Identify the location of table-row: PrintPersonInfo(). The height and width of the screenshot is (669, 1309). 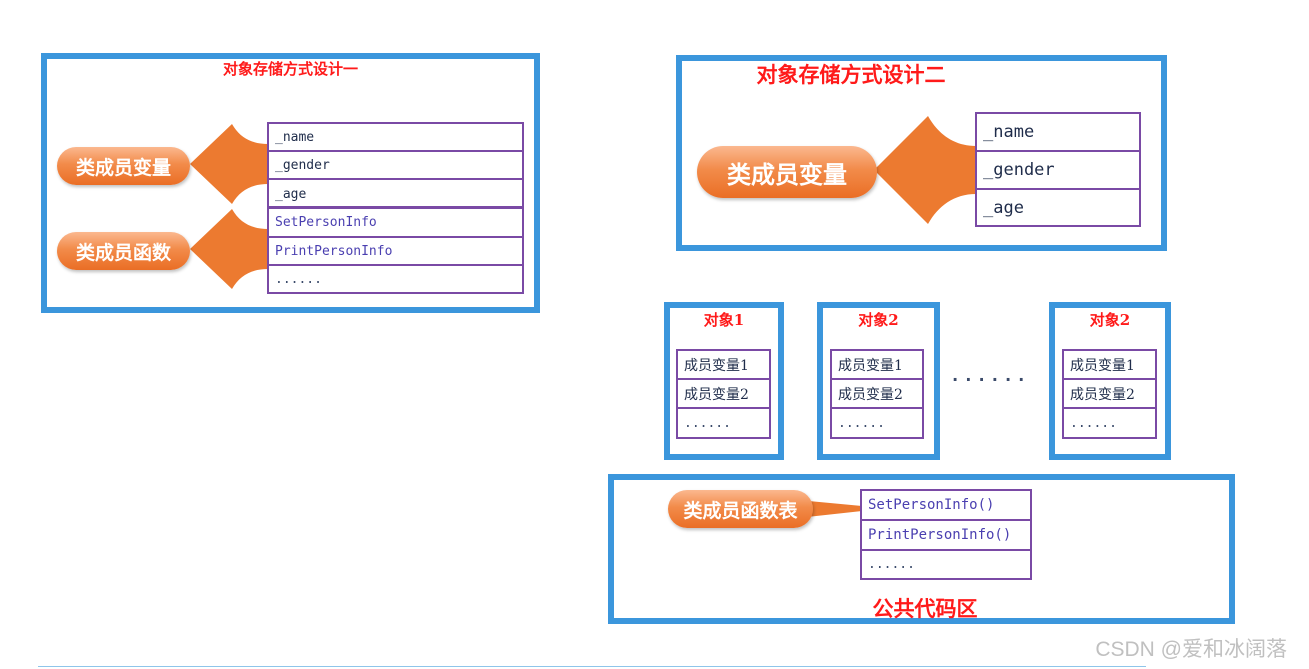
(946, 536).